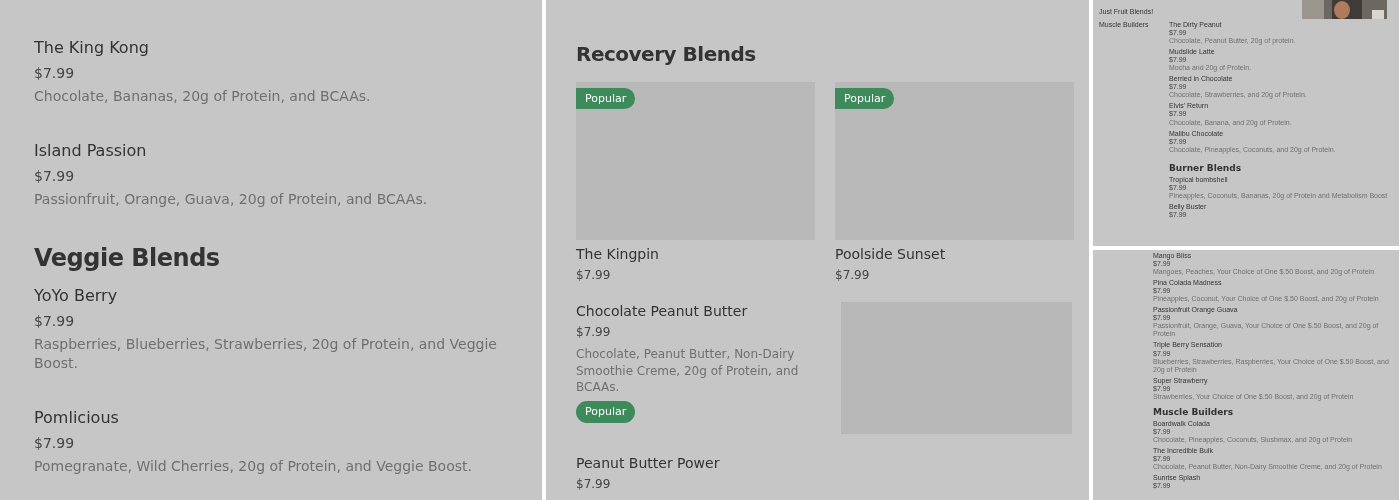 Image resolution: width=1400 pixels, height=500 pixels. Describe the element at coordinates (76, 297) in the screenshot. I see `item-name: YoYo Berry` at that location.